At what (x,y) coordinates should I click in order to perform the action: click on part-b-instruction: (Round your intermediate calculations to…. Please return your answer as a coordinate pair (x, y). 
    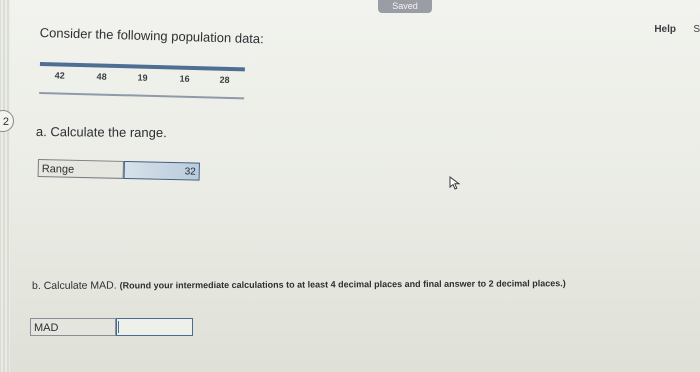
    Looking at the image, I should click on (342, 284).